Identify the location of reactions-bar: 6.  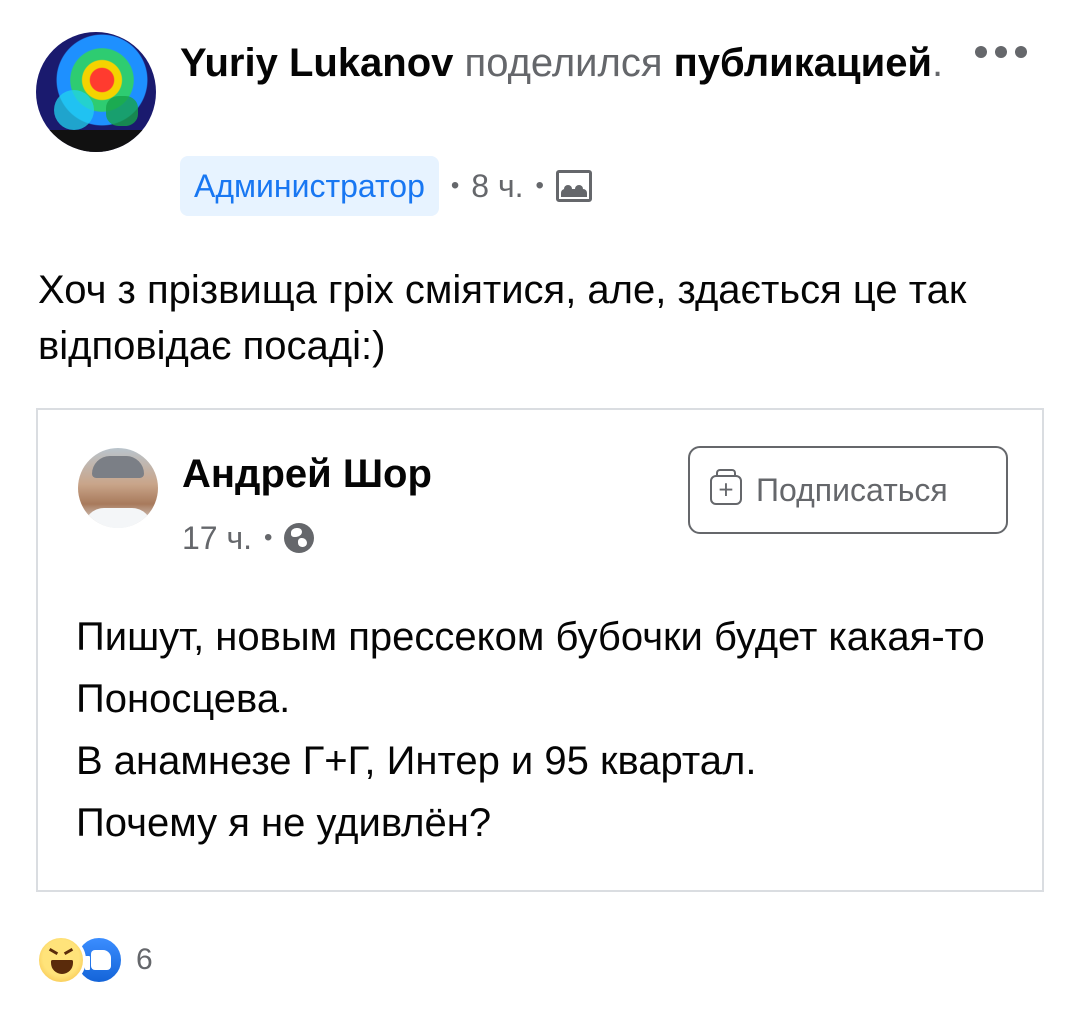
(94, 960).